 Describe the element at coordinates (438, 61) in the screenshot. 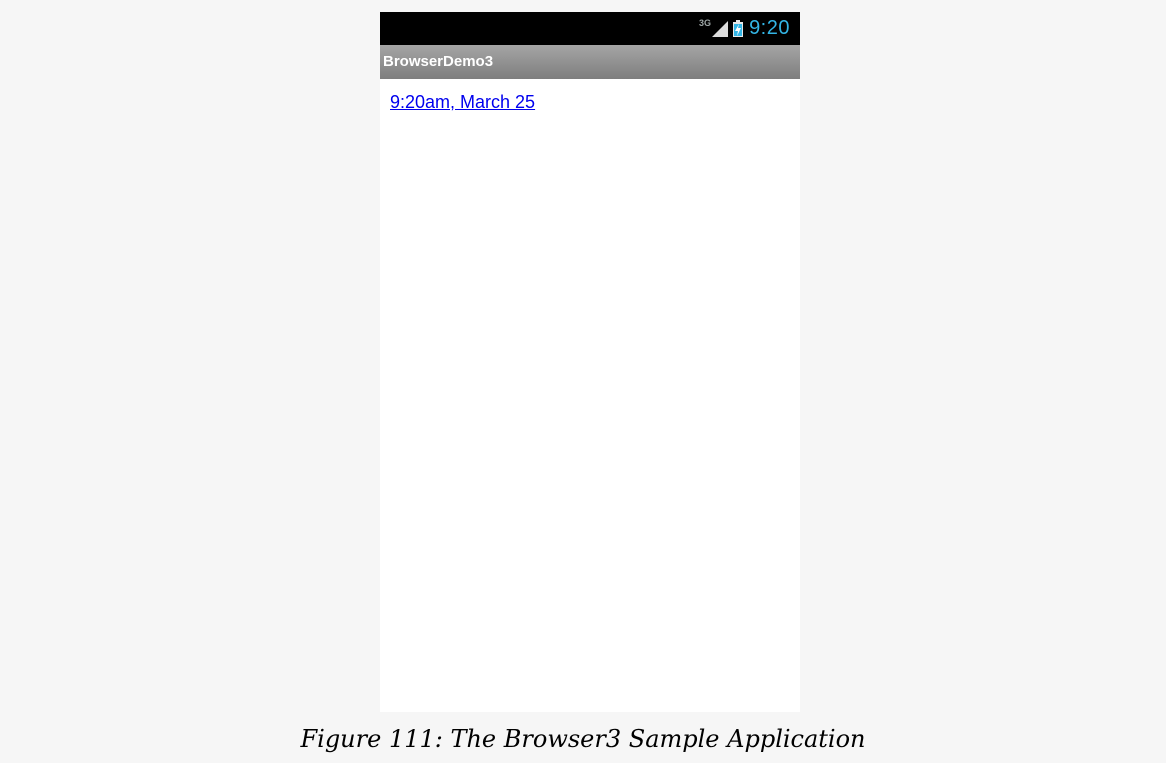

I see `app-title: BrowserDemo3` at that location.